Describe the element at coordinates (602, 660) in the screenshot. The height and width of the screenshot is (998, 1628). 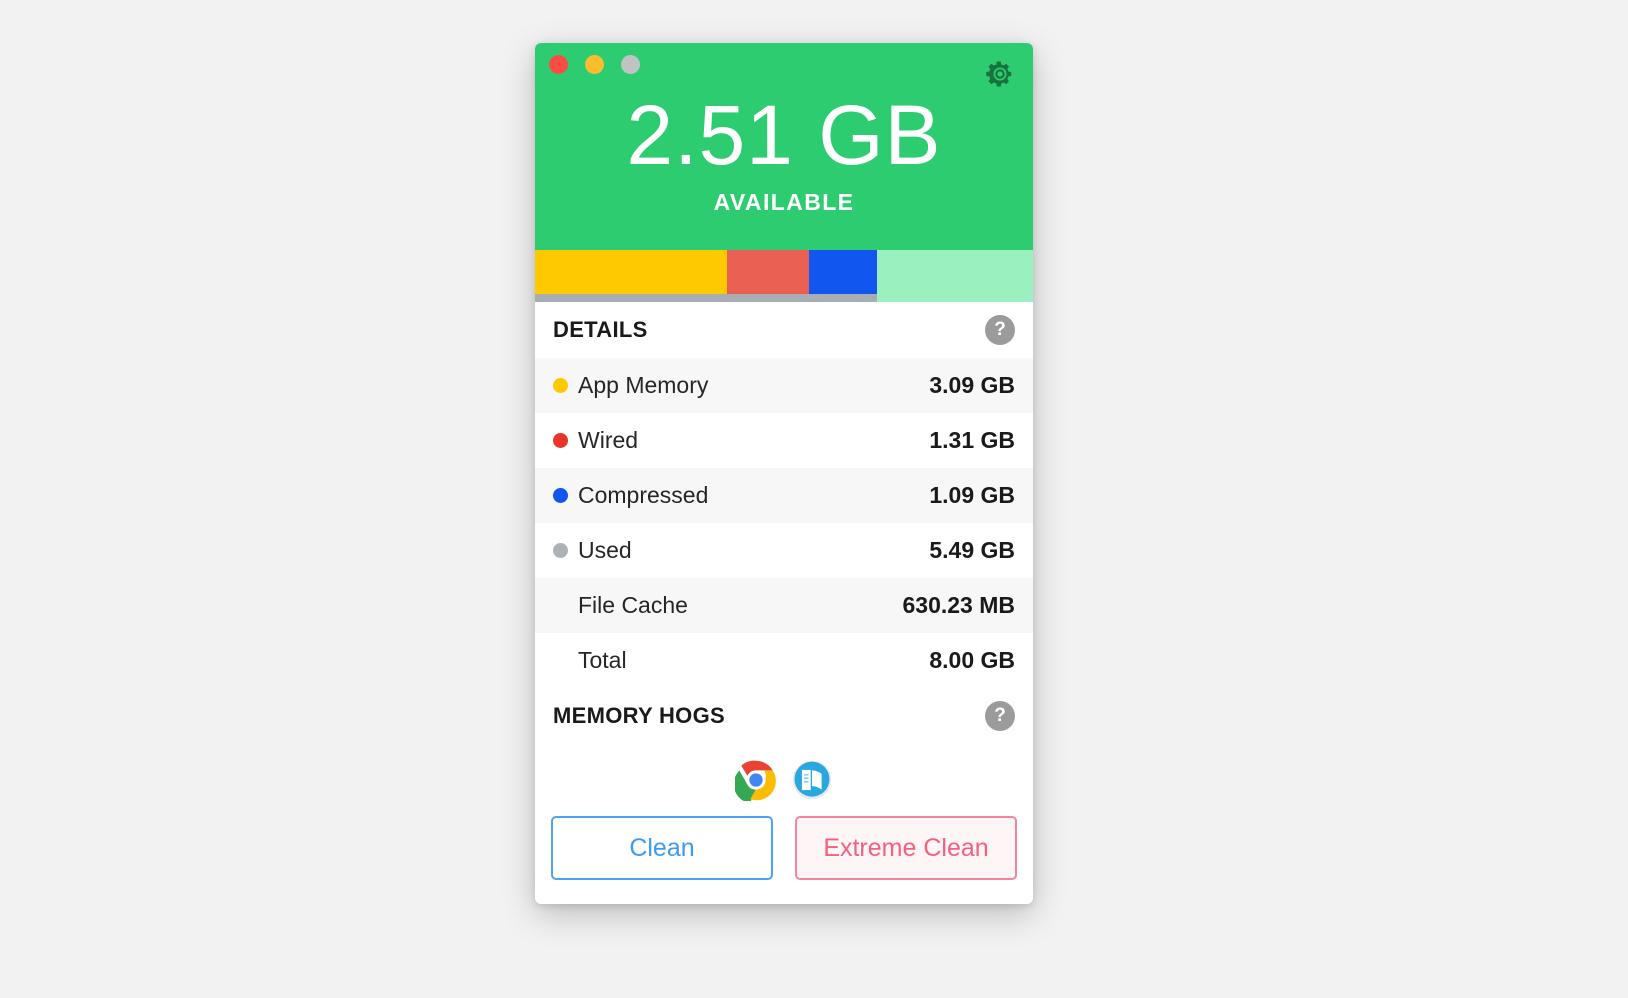
I see `details-row-label: Total` at that location.